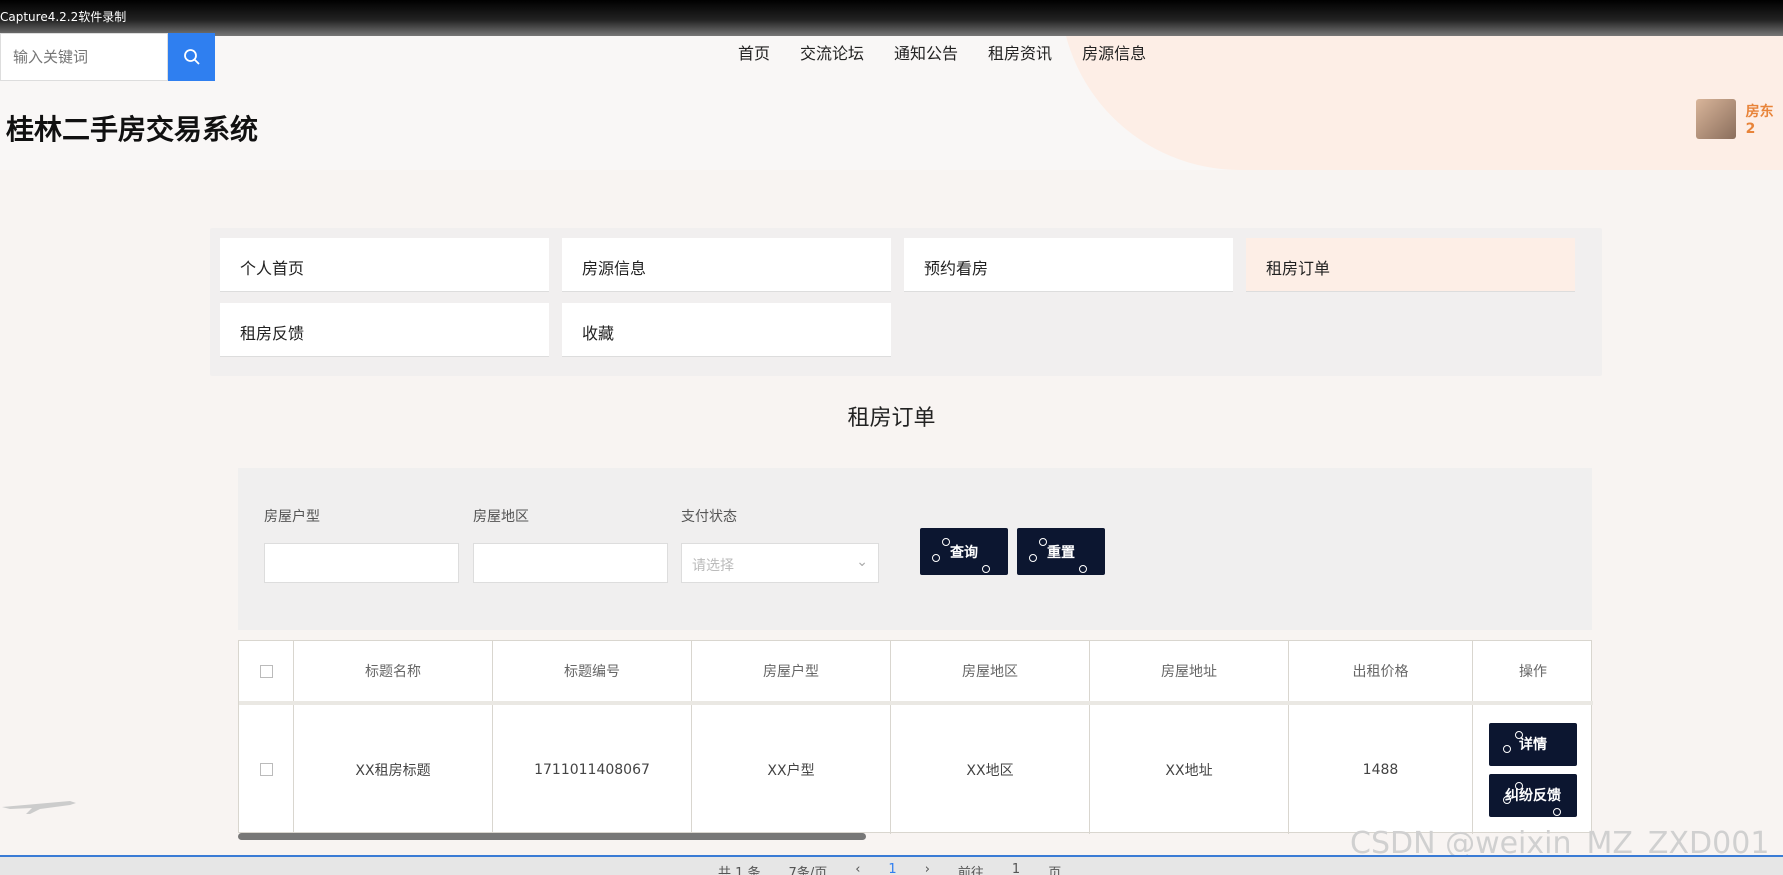 The height and width of the screenshot is (875, 1783). I want to click on header-price: 出租价格, so click(1381, 671).